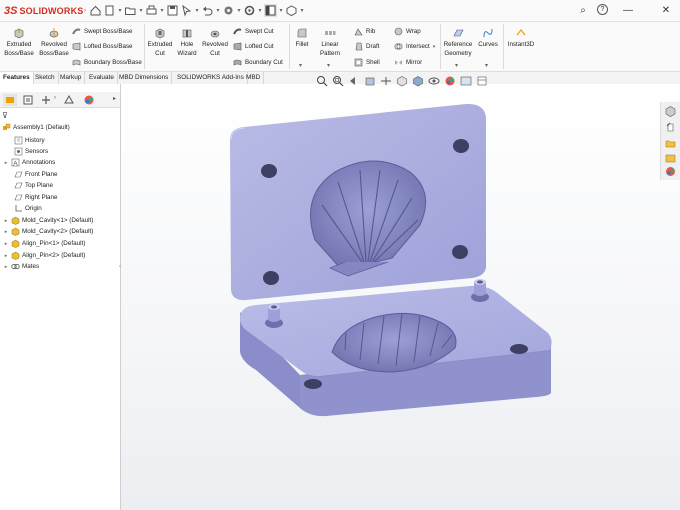 Image resolution: width=680 pixels, height=510 pixels. I want to click on print-dropdown-icon: ▾, so click(162, 10).